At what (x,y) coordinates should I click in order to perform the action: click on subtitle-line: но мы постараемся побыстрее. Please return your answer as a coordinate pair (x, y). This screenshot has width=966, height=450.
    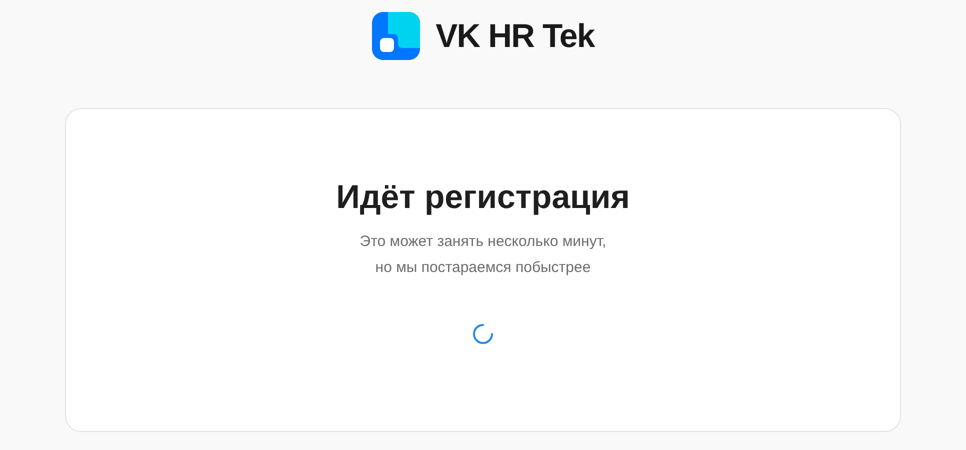
    Looking at the image, I should click on (483, 268).